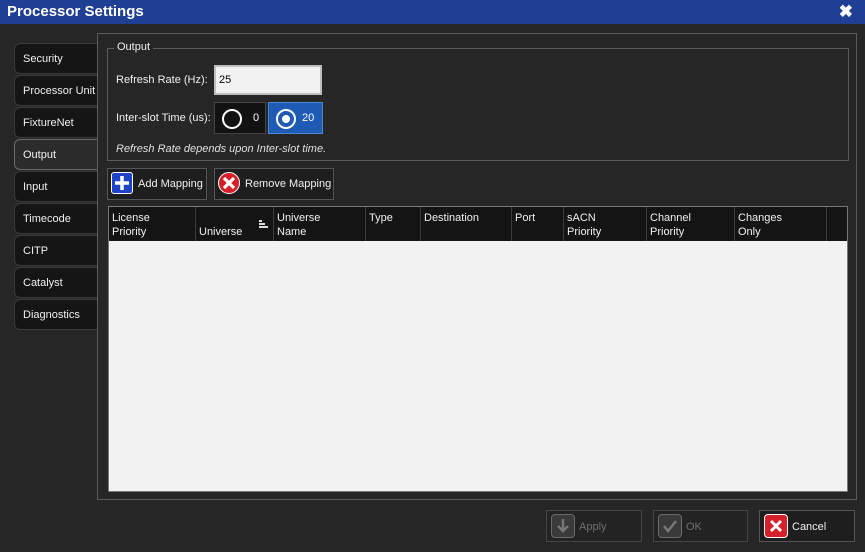  Describe the element at coordinates (134, 47) in the screenshot. I see `output-group-title: Output` at that location.